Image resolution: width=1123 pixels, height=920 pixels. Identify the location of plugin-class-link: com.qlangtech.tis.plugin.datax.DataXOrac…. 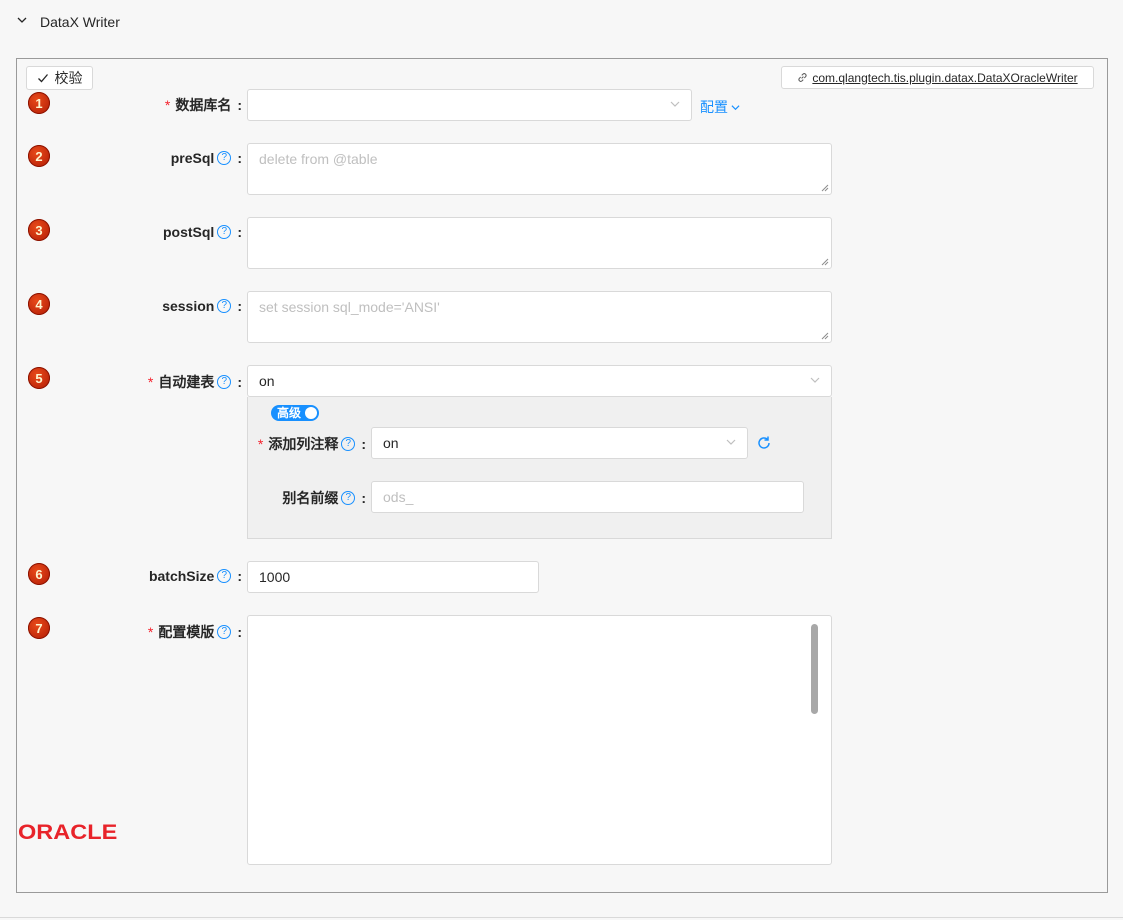
(937, 77).